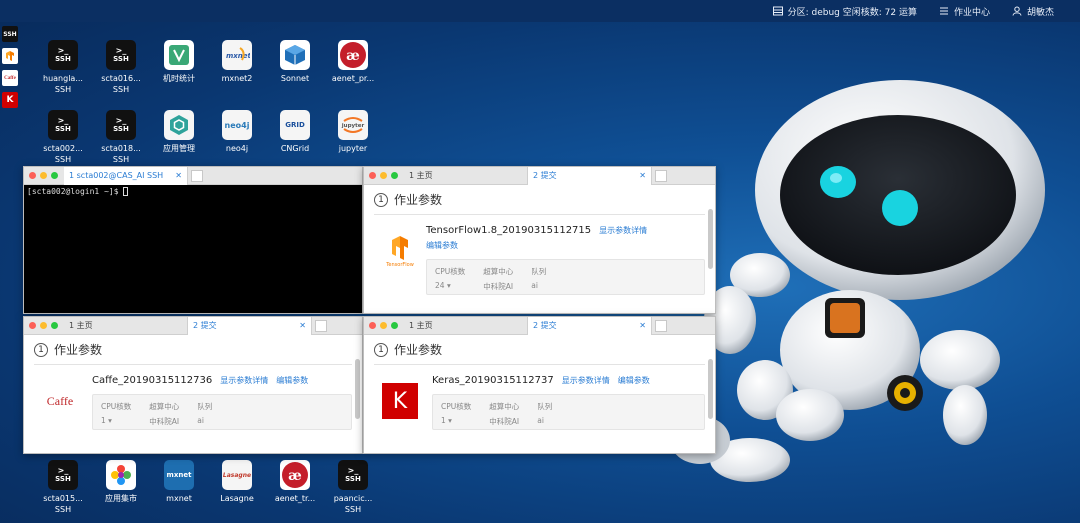  I want to click on desktop-icon-mxnet2: mxnet mxnet2, so click(237, 62).